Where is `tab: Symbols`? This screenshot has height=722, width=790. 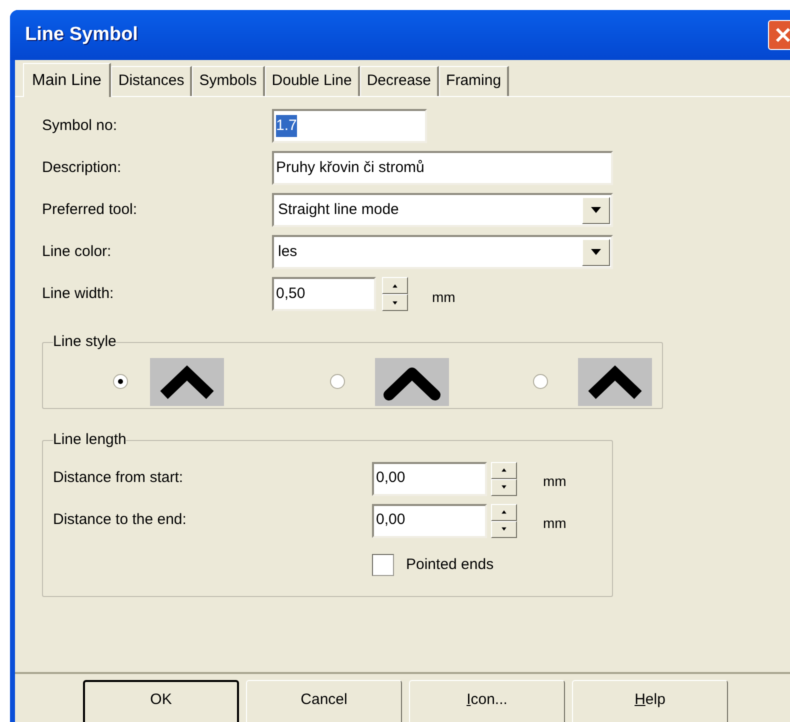 tab: Symbols is located at coordinates (228, 81).